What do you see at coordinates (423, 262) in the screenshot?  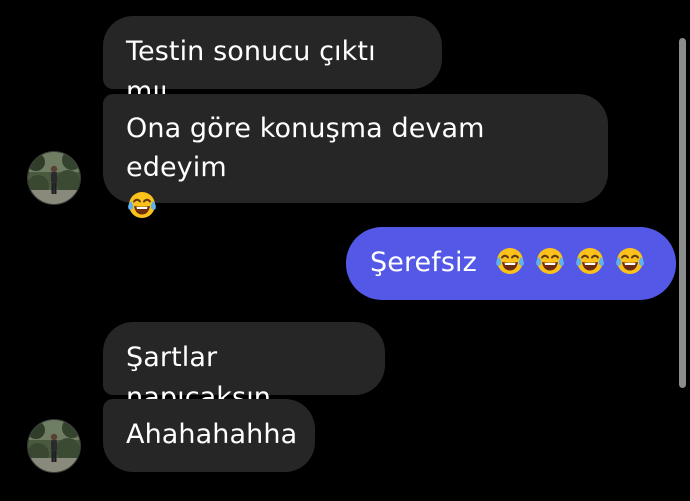 I see `message-text: Şerefsiz` at bounding box center [423, 262].